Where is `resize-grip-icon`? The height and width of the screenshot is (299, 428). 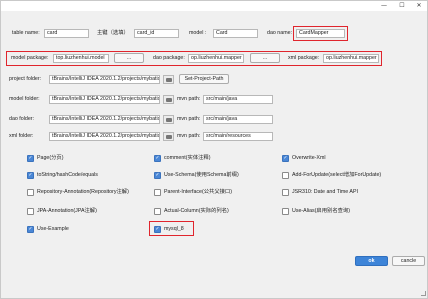
resize-grip-icon is located at coordinates (423, 293).